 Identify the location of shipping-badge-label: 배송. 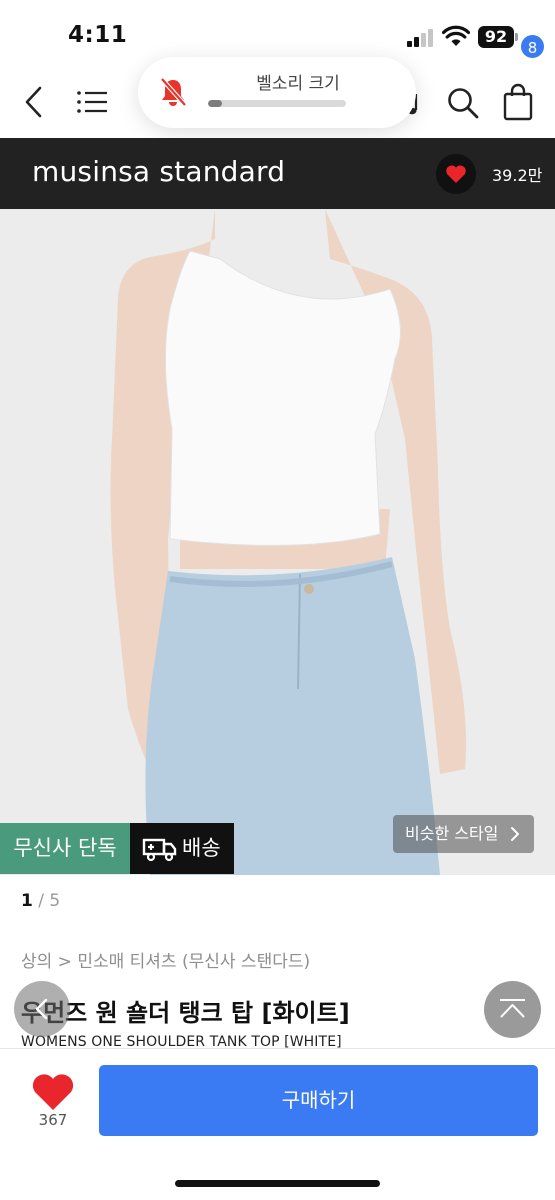
(201, 848).